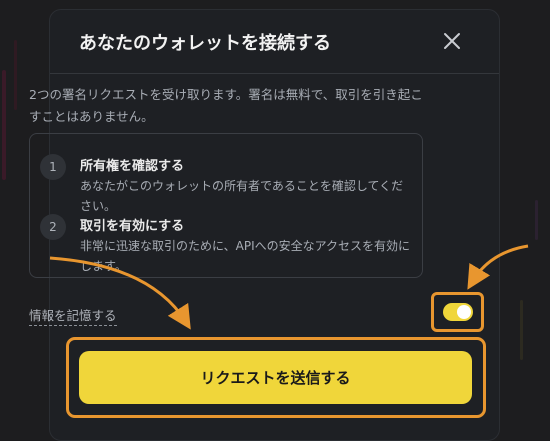 The width and height of the screenshot is (550, 441). Describe the element at coordinates (242, 196) in the screenshot. I see `step-description: あなたがこのウォレットの所有者であることを確認してください。` at that location.